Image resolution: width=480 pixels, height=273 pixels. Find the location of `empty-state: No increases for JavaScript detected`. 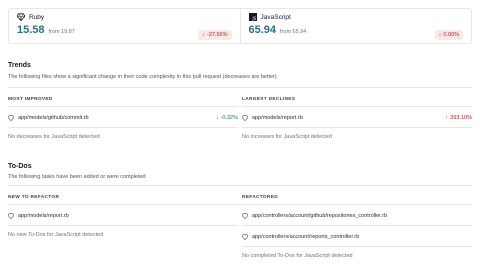

empty-state: No increases for JavaScript detected is located at coordinates (287, 137).